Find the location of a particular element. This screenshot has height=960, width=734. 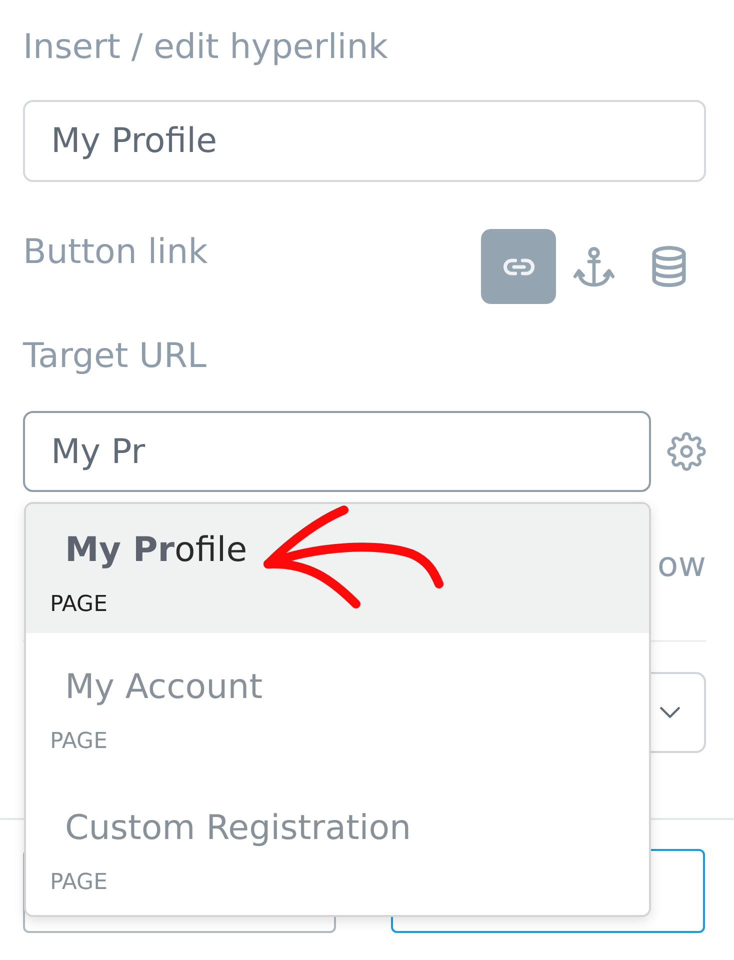

suggestion-title: Custom Registration is located at coordinates (238, 828).